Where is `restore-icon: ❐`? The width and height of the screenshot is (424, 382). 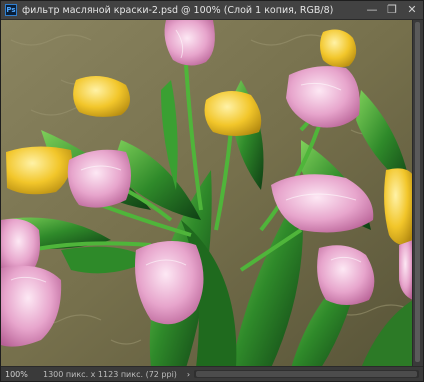
restore-icon: ❐ is located at coordinates (392, 10).